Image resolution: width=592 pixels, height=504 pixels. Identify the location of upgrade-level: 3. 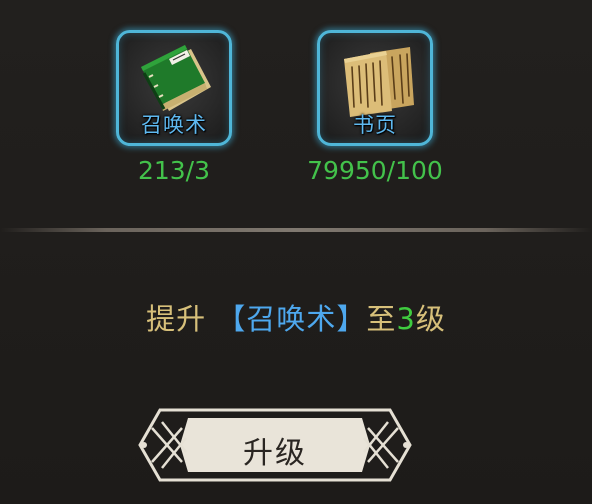
(406, 319).